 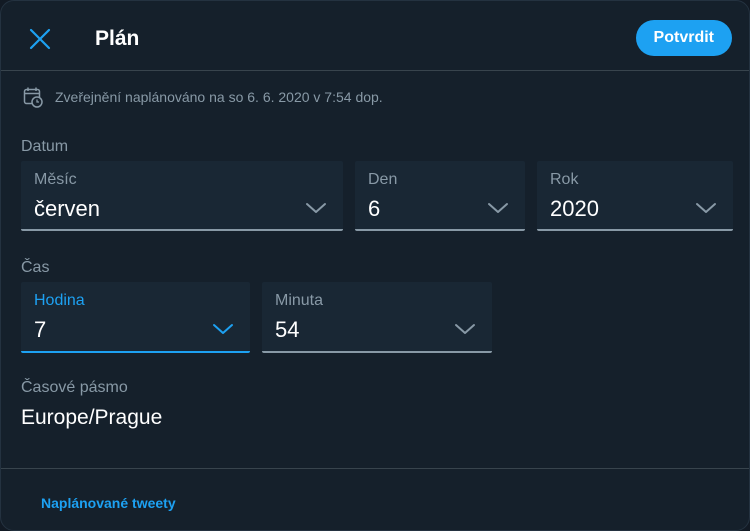 I want to click on month-label: Měsíc, so click(x=55, y=179).